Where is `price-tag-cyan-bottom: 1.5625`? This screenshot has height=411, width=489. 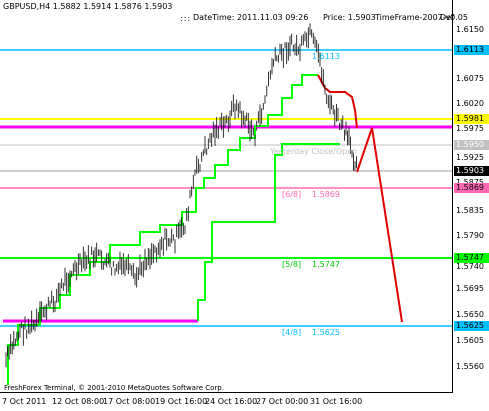 price-tag-cyan-bottom: 1.5625 is located at coordinates (471, 326).